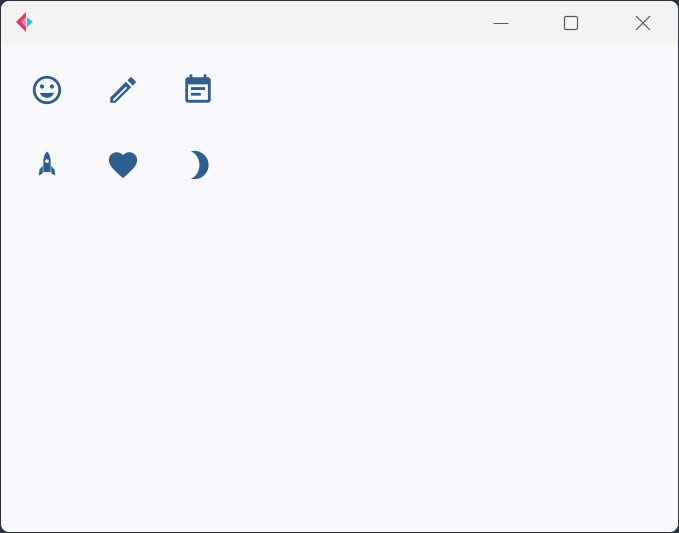 This screenshot has height=533, width=679. Describe the element at coordinates (123, 90) in the screenshot. I see `pencil-icon` at that location.